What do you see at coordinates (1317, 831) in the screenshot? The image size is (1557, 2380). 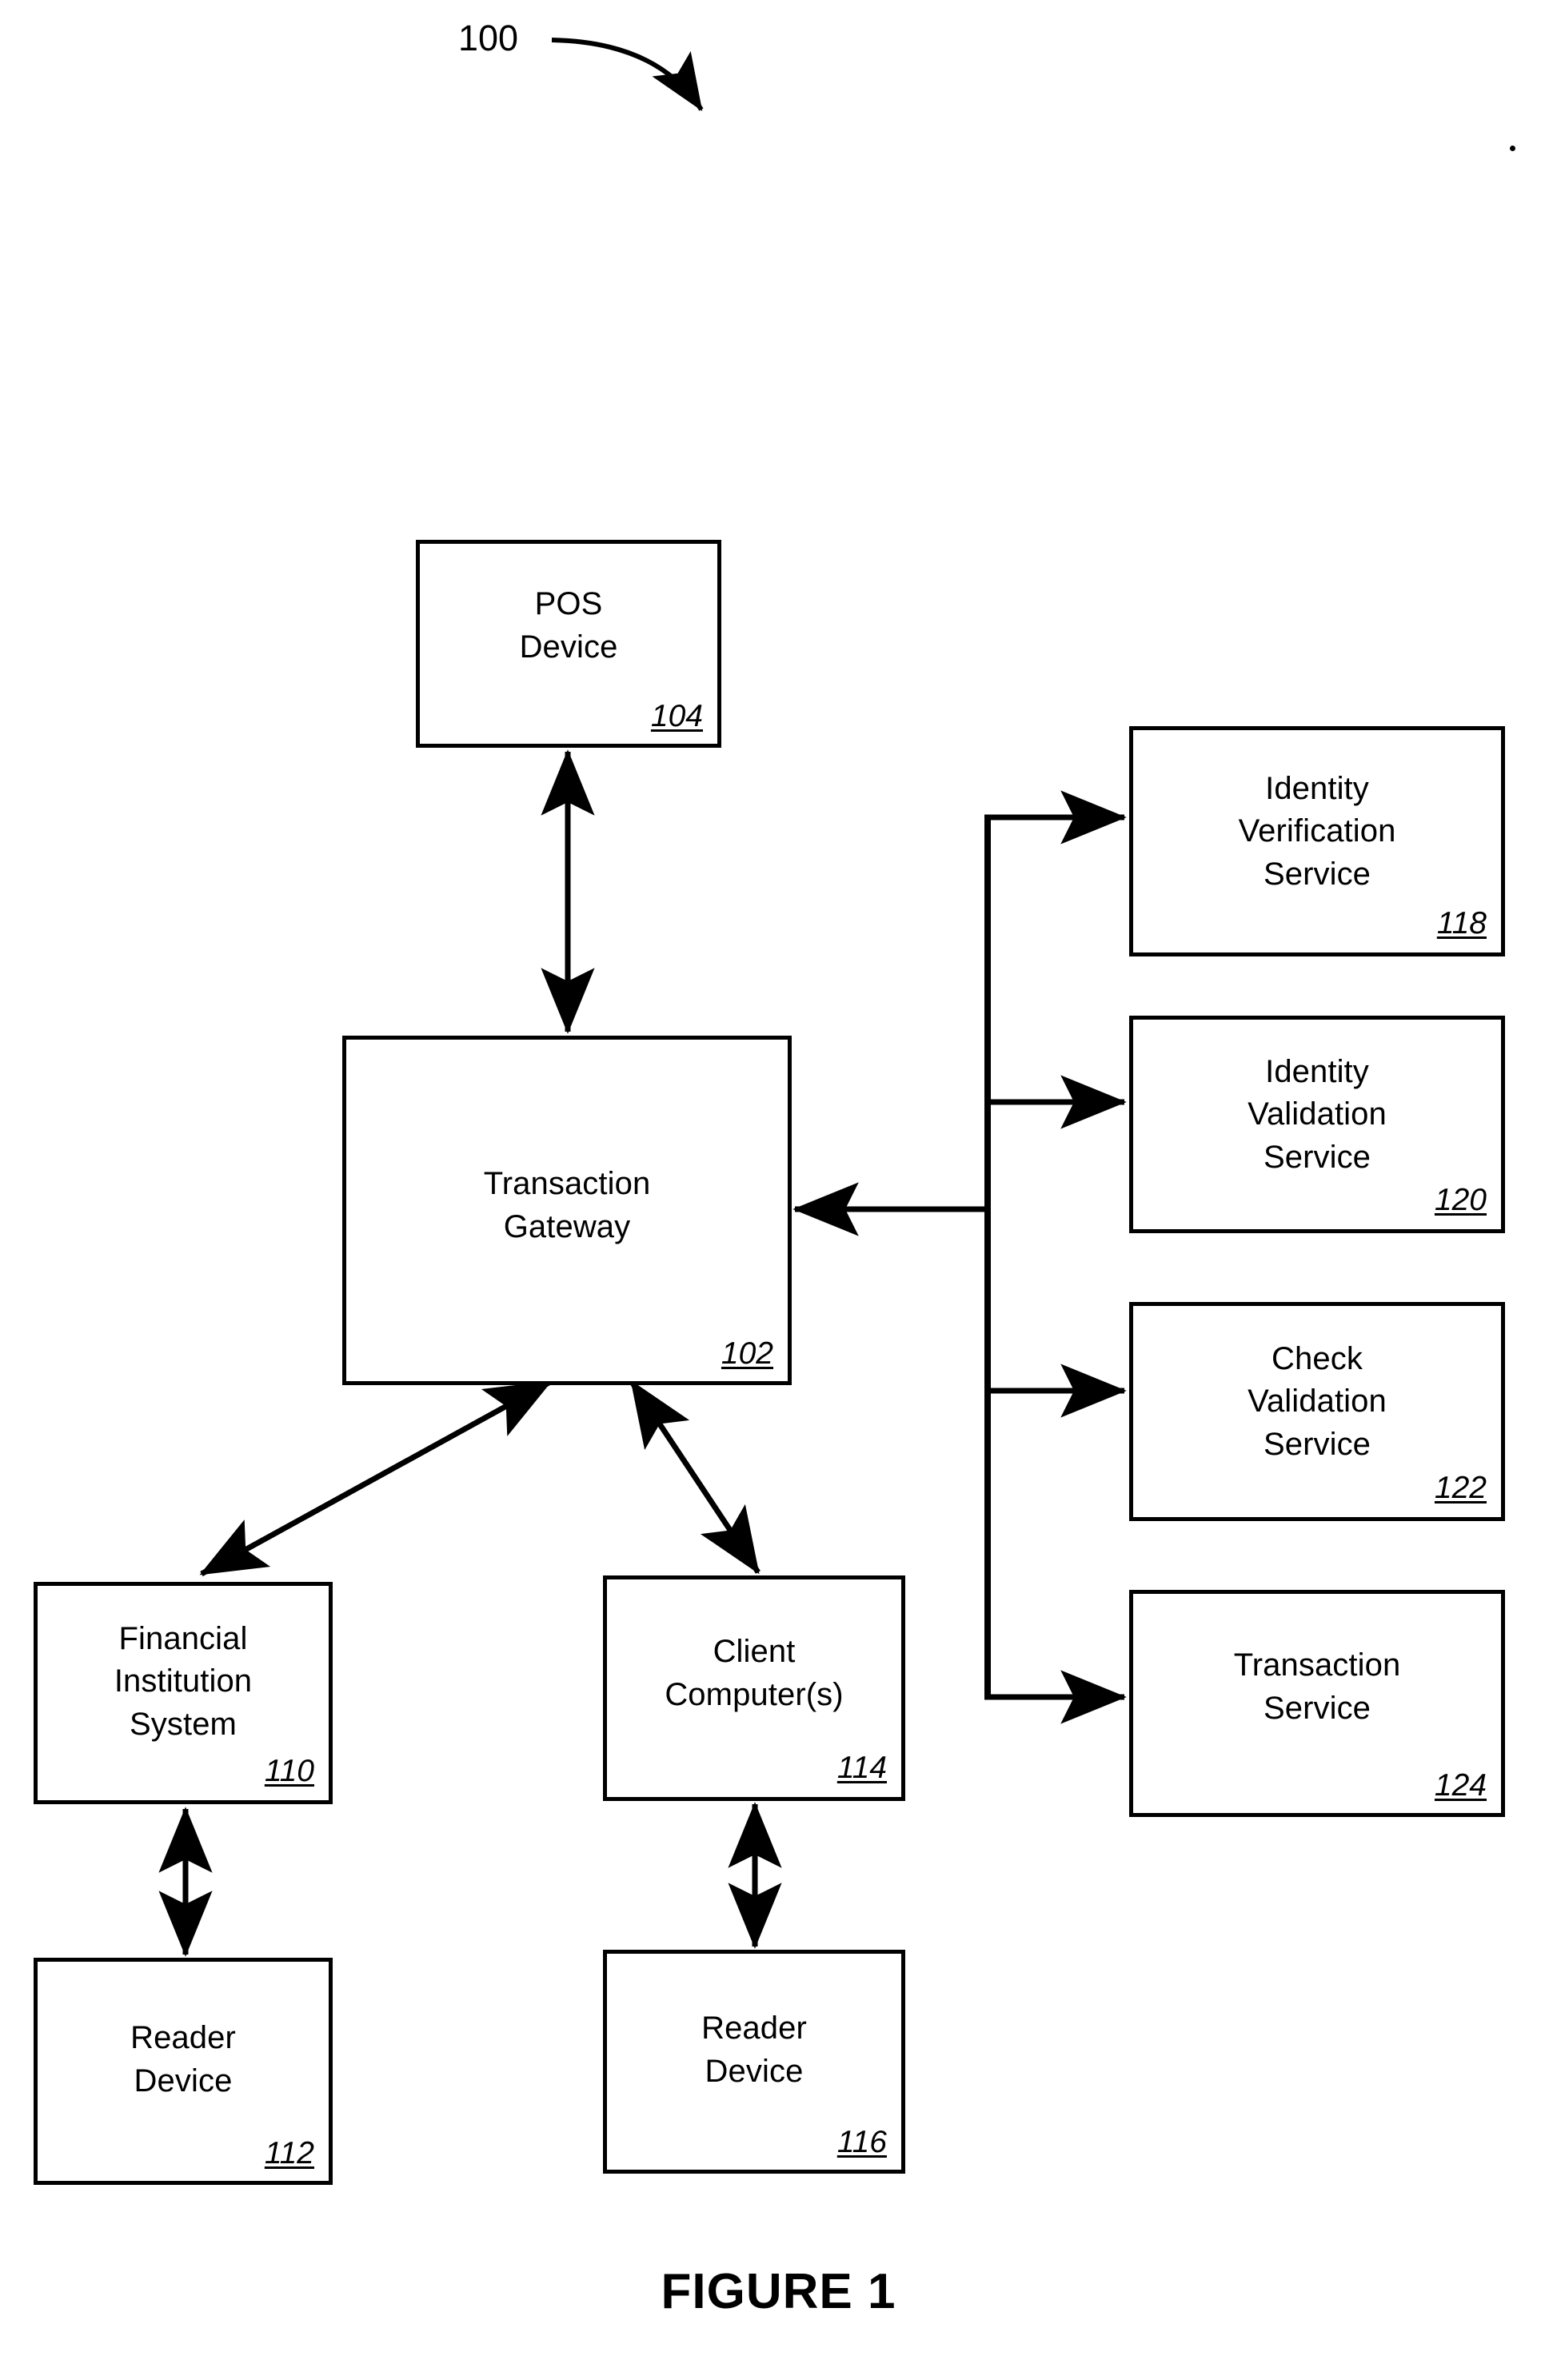 I see `node-identity-verification-service-label: Identity Verification Service` at bounding box center [1317, 831].